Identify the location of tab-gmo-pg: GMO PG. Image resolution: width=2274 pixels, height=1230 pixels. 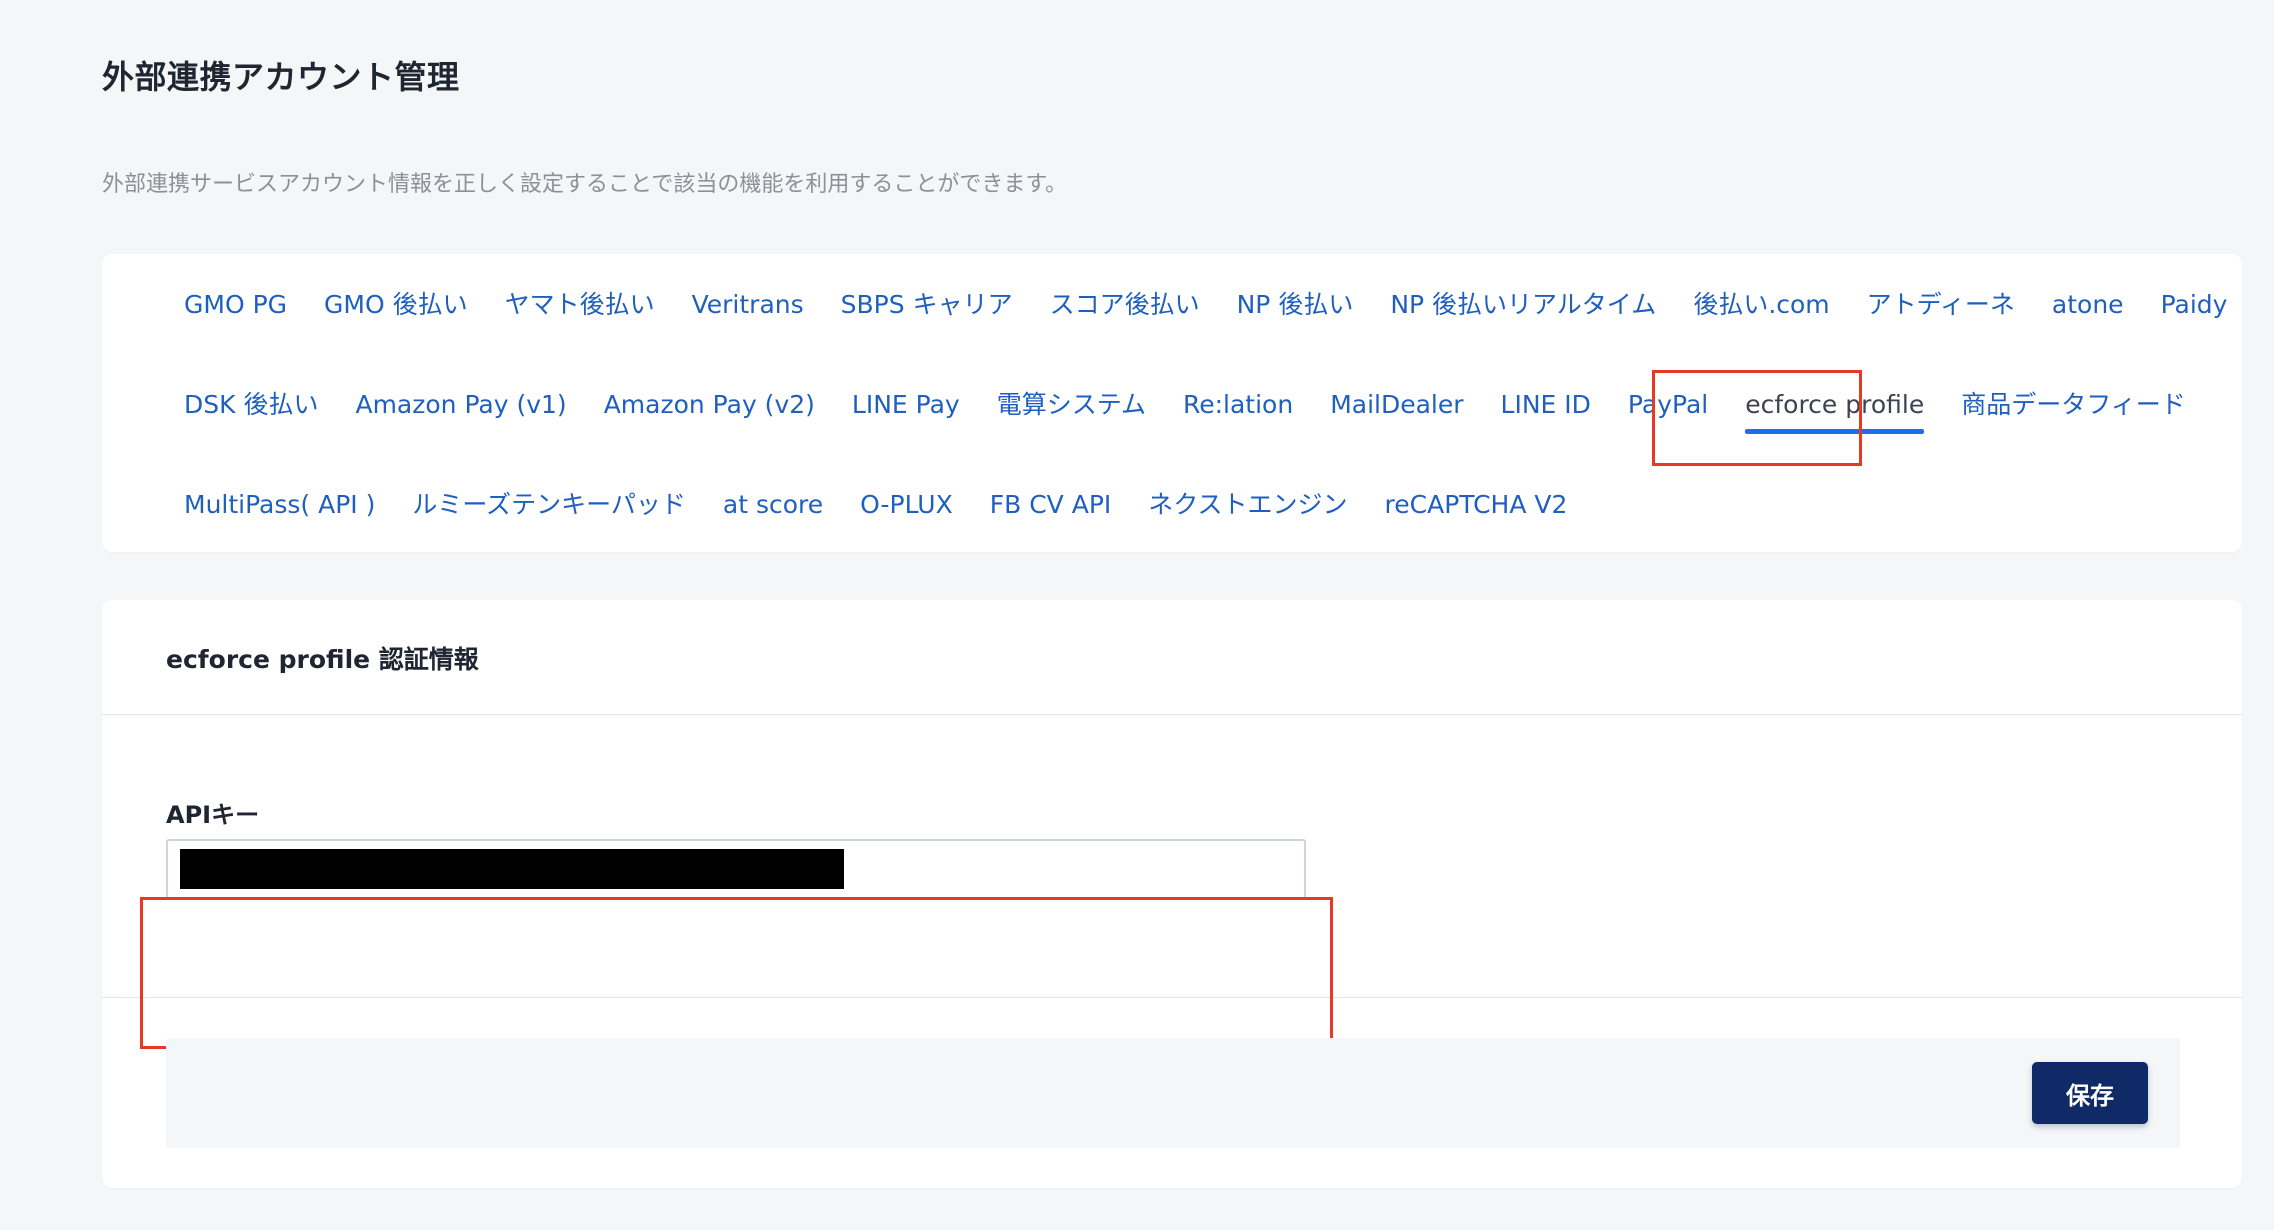
(235, 305).